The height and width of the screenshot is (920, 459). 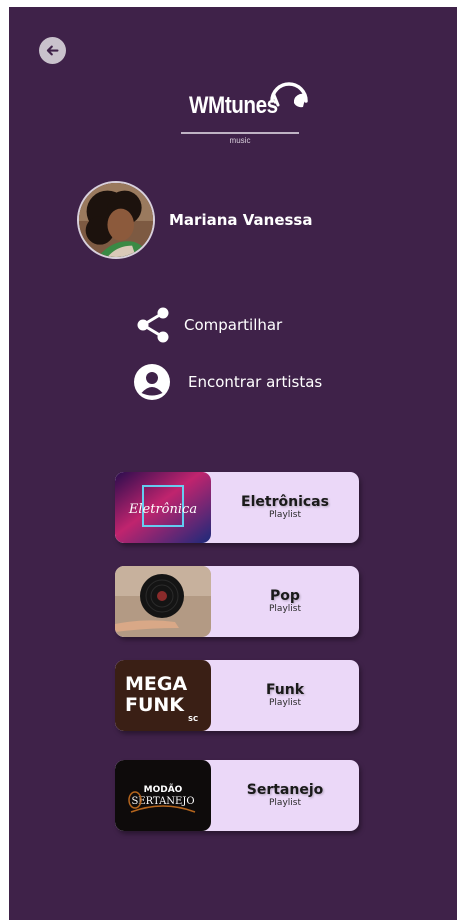 I want to click on share-action: Compartilhar, so click(x=208, y=325).